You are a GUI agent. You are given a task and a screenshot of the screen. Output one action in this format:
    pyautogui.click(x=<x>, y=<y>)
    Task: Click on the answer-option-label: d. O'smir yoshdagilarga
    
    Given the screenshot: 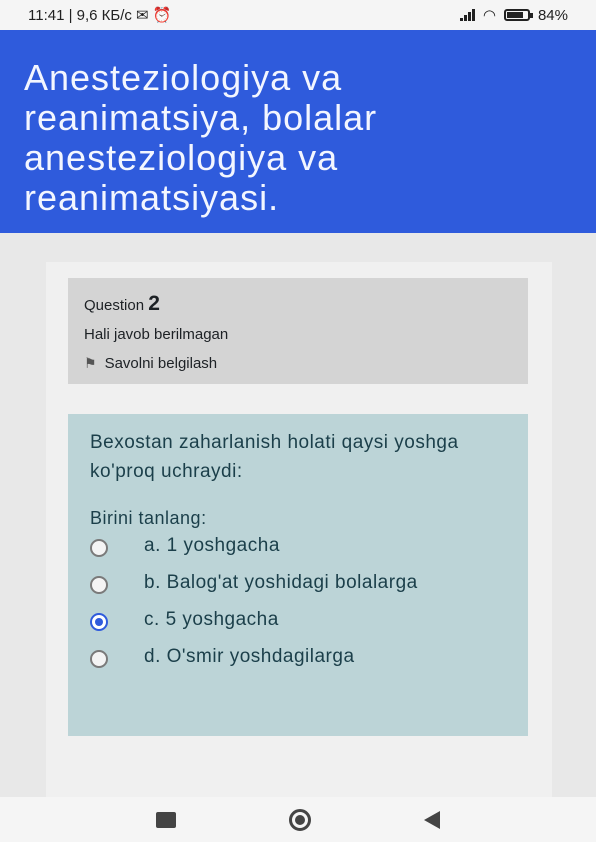 What is the action you would take?
    pyautogui.click(x=242, y=656)
    